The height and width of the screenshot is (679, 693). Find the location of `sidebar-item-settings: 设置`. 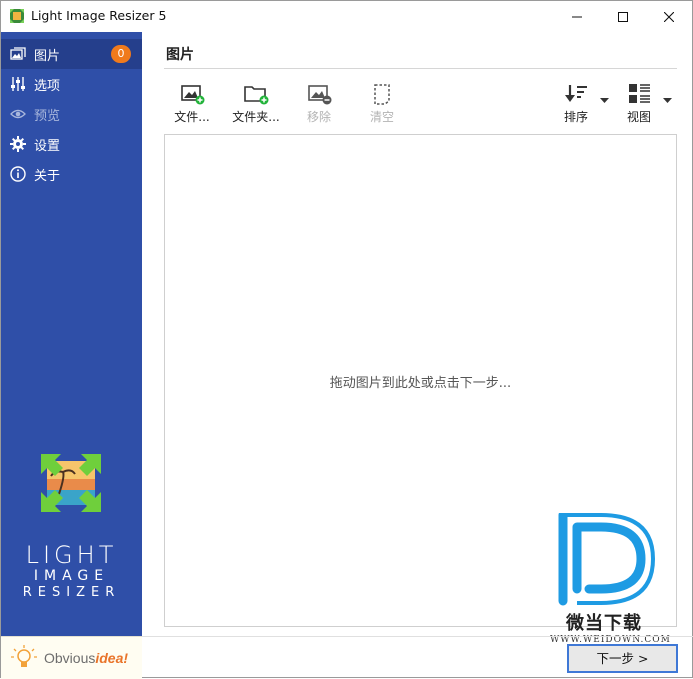

sidebar-item-settings: 设置 is located at coordinates (71, 144).